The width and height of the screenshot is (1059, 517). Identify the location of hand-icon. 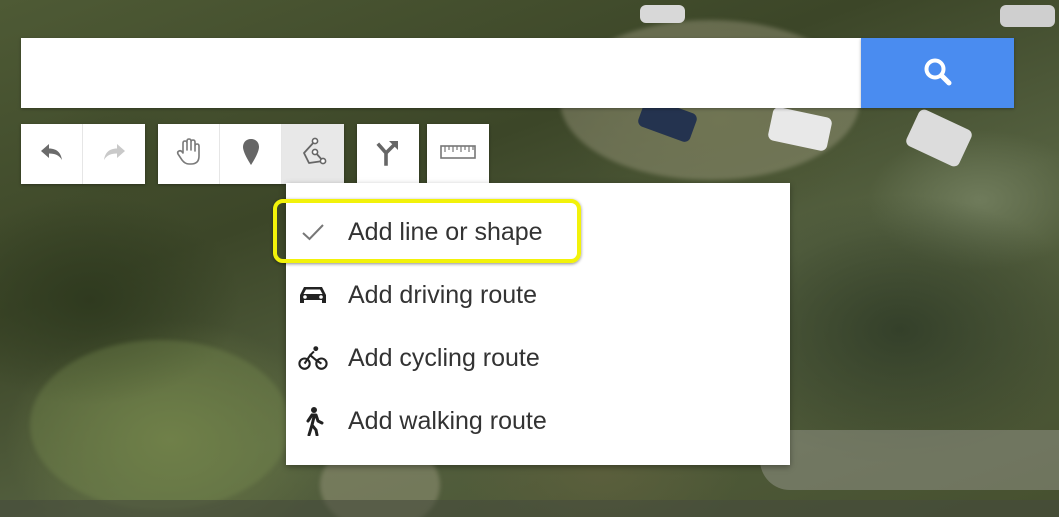
(189, 154).